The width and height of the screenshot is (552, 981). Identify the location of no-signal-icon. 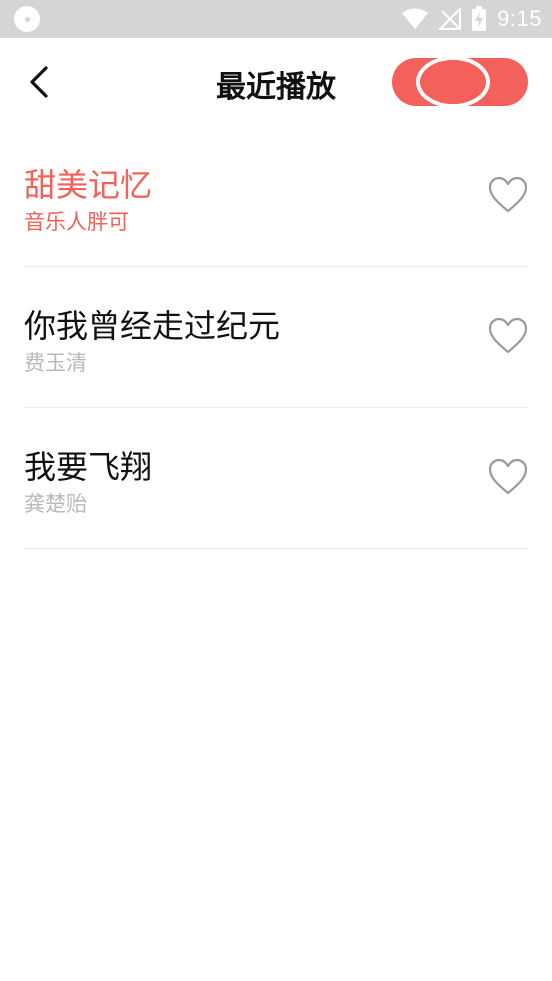
(450, 19).